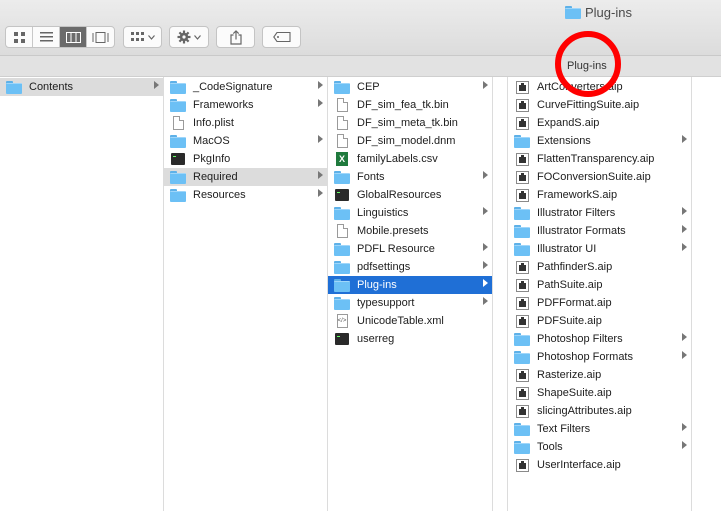  What do you see at coordinates (599, 141) in the screenshot?
I see `folder-row: Extensions` at bounding box center [599, 141].